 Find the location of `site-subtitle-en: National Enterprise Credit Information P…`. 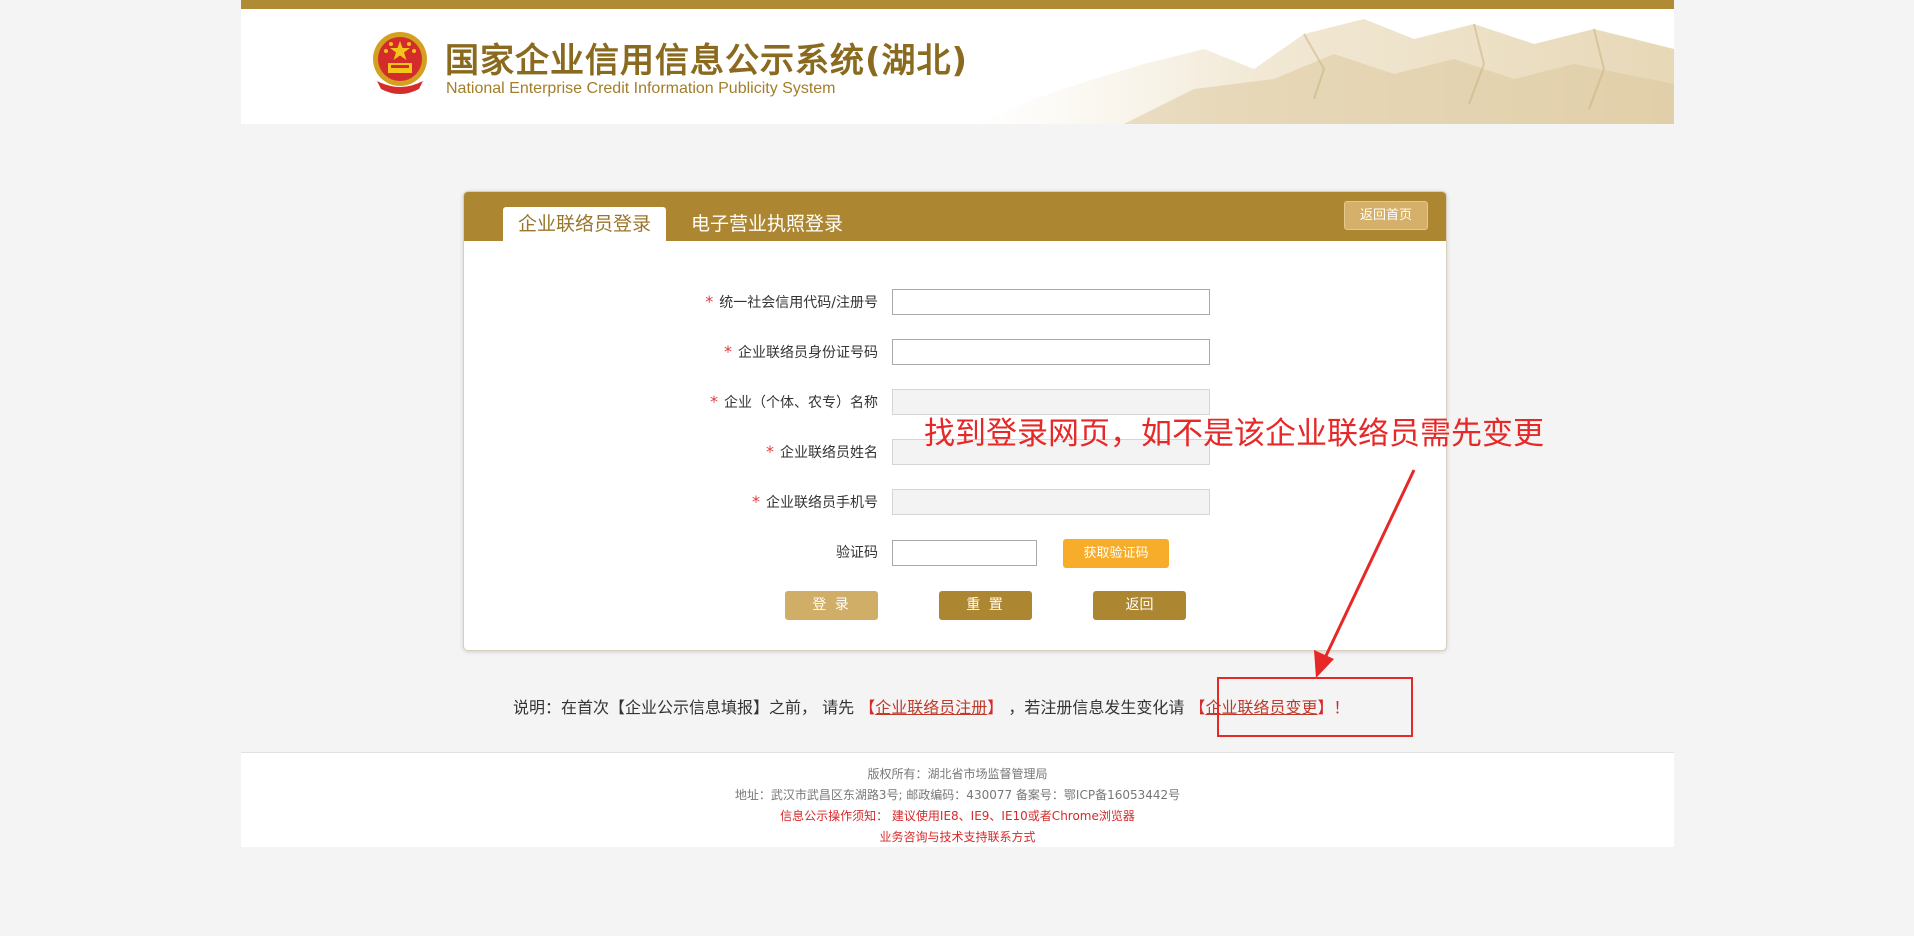

site-subtitle-en: National Enterprise Credit Information P… is located at coordinates (641, 88).